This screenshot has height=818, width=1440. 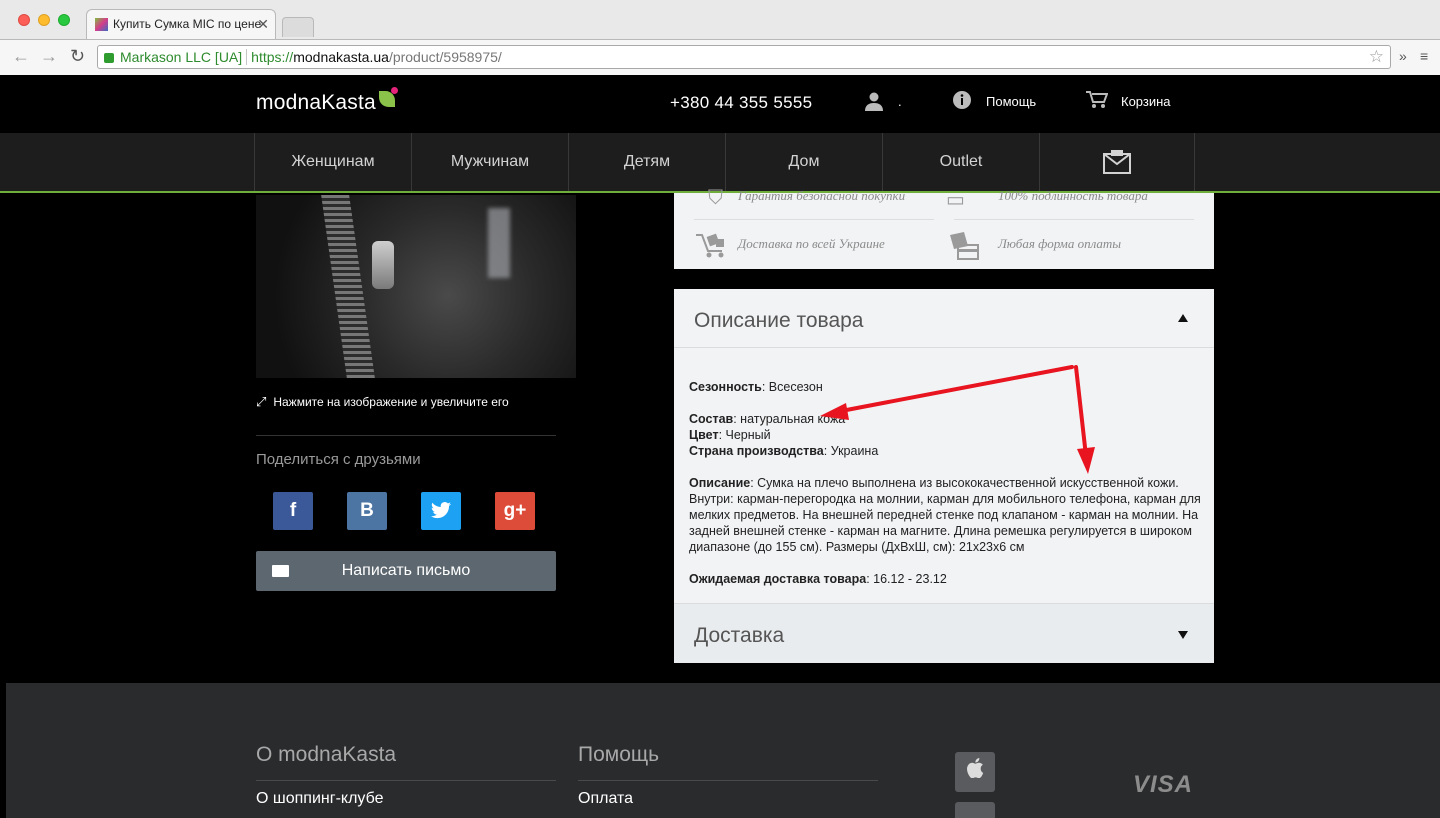 I want to click on facebook-share-button: f, so click(x=293, y=511).